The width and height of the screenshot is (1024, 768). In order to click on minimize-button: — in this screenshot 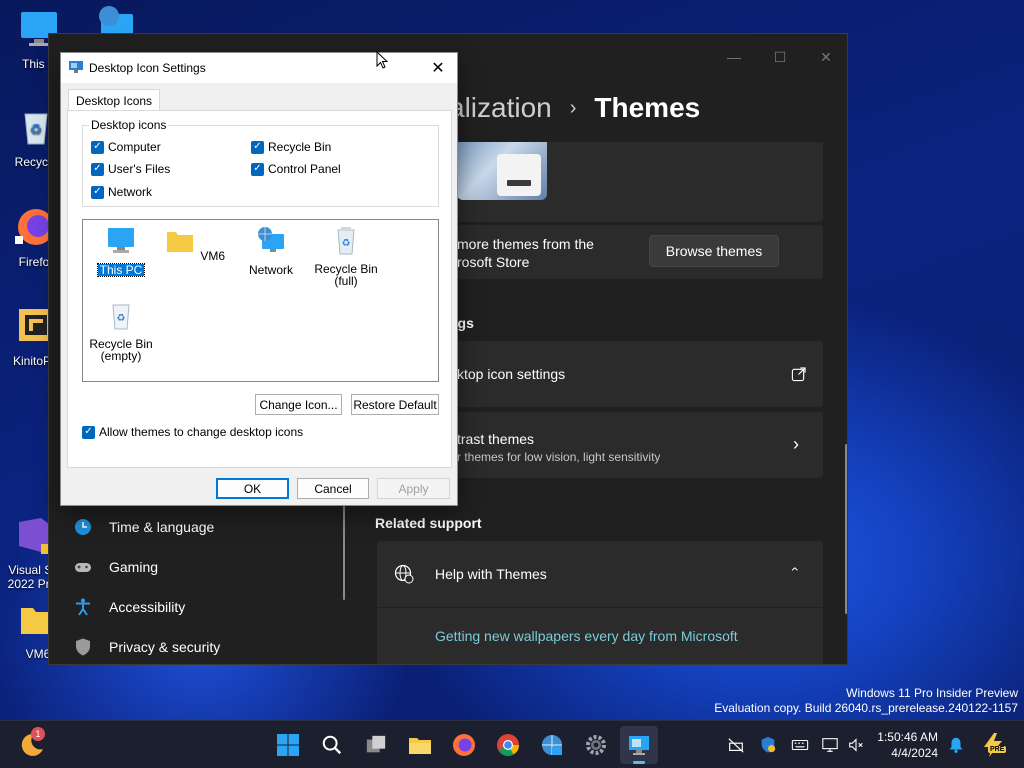, I will do `click(734, 57)`.